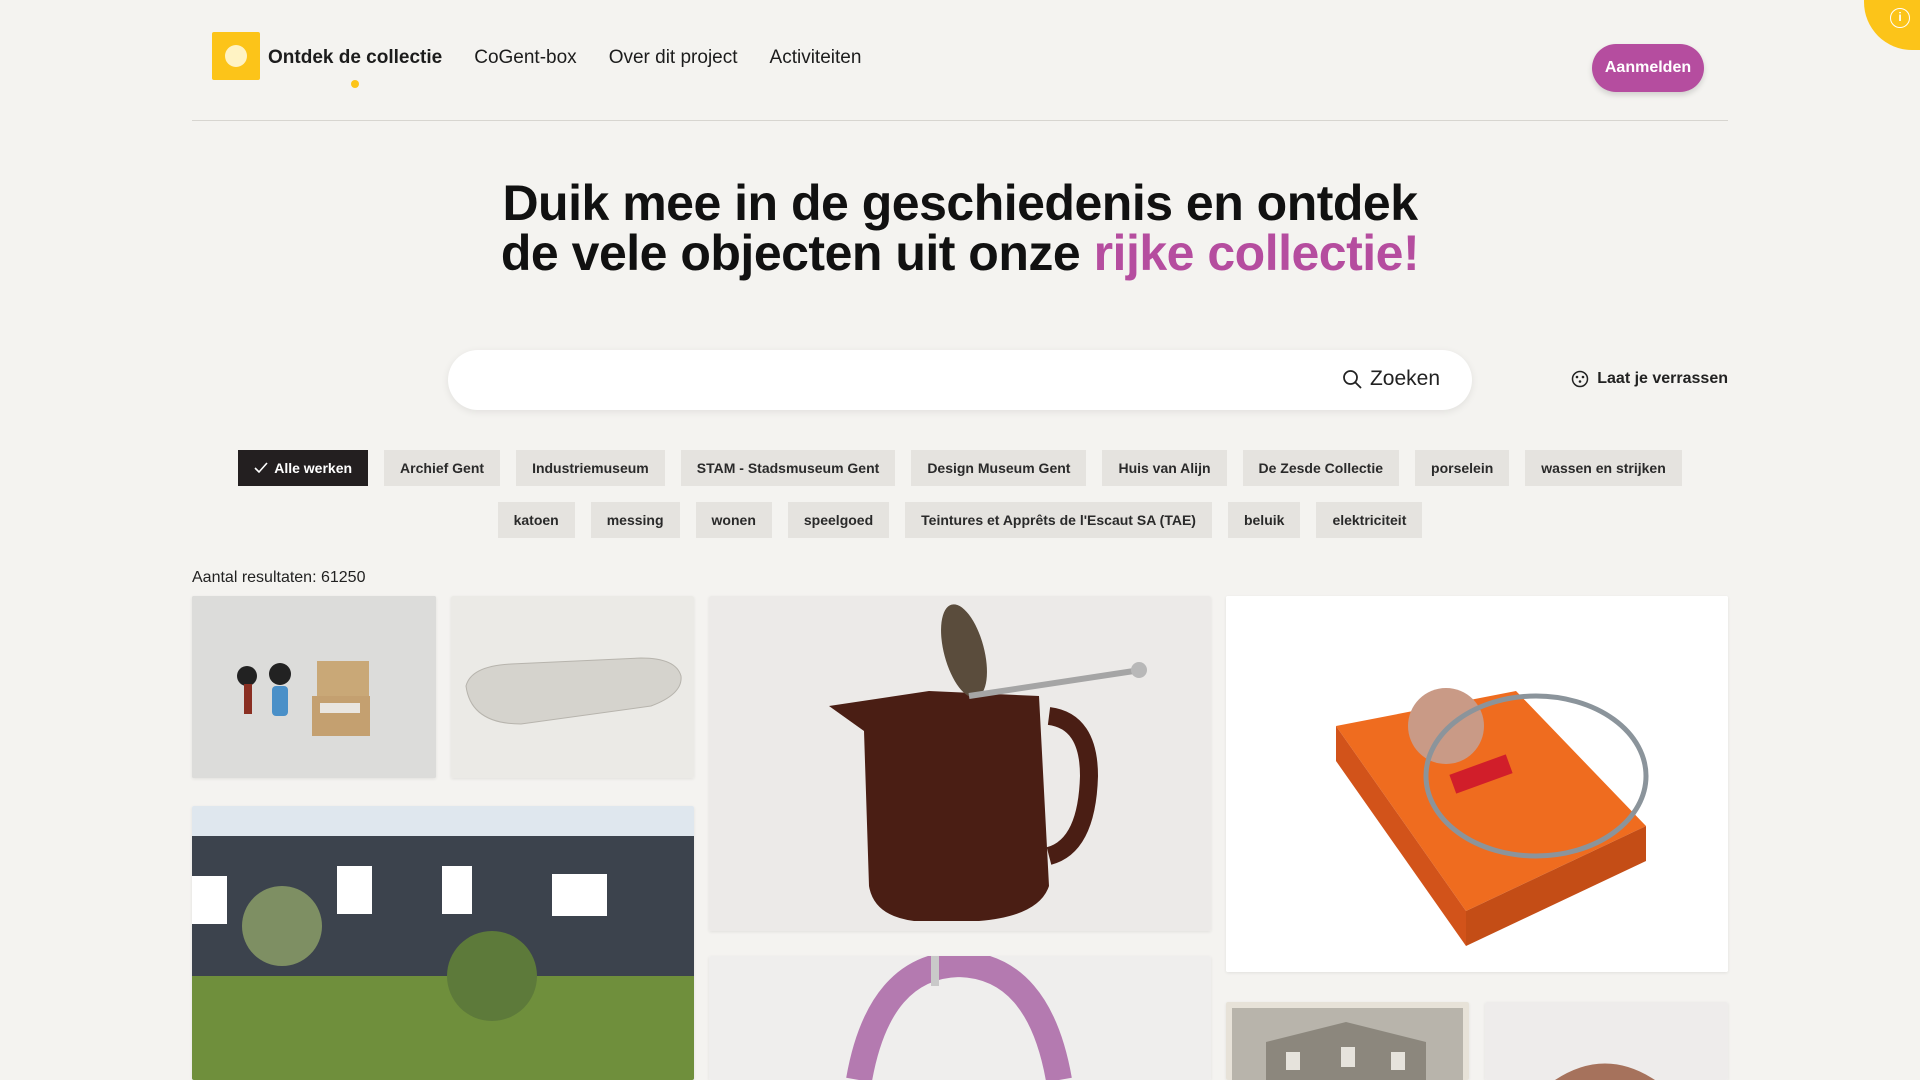 This screenshot has height=1080, width=1920. I want to click on filter-chip: Huis van Alijn, so click(1164, 468).